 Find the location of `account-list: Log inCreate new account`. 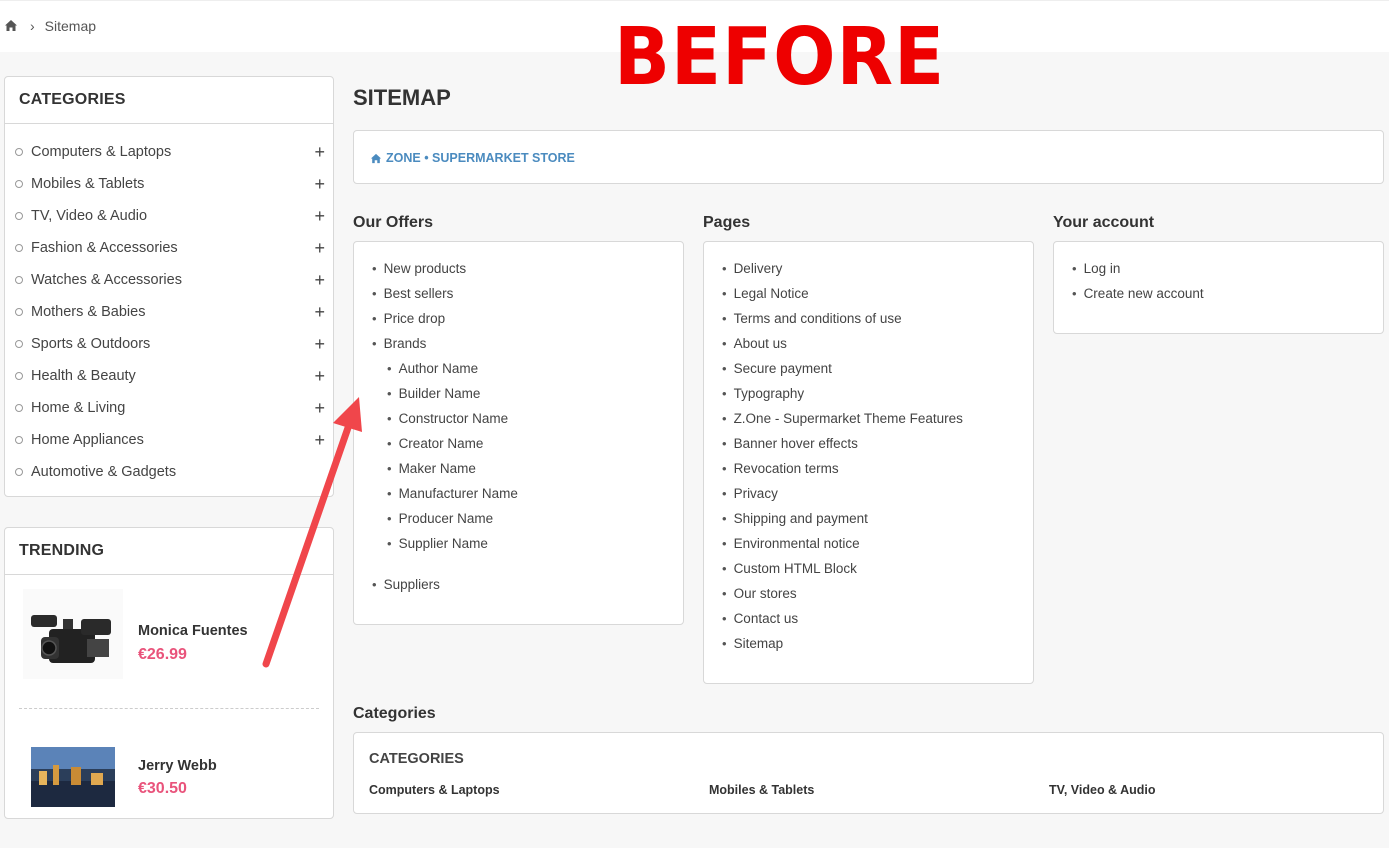

account-list: Log inCreate new account is located at coordinates (1218, 274).